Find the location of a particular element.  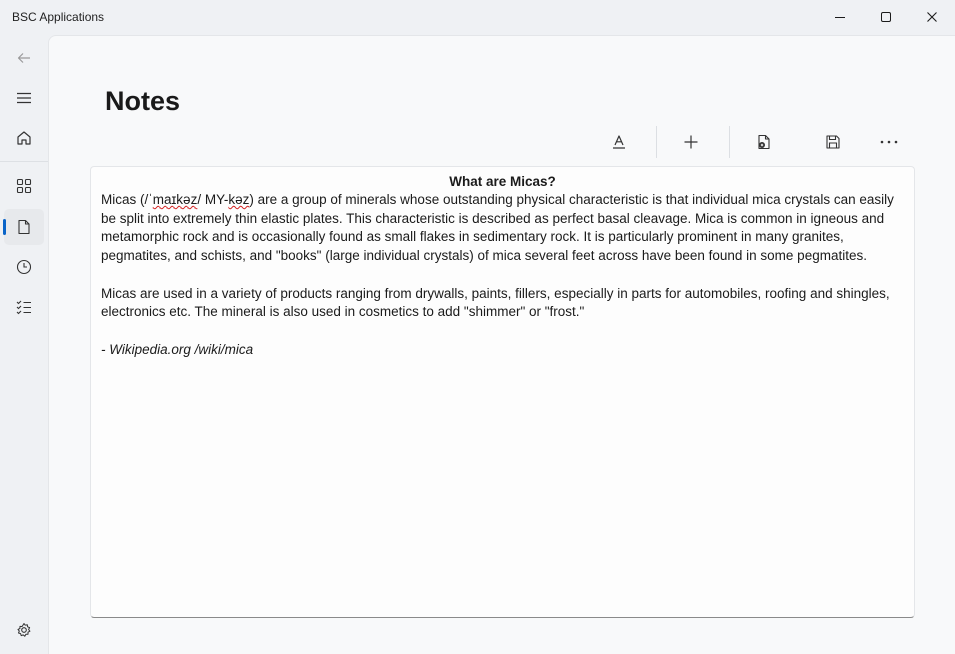

menu-toggle-button is located at coordinates (24, 98).